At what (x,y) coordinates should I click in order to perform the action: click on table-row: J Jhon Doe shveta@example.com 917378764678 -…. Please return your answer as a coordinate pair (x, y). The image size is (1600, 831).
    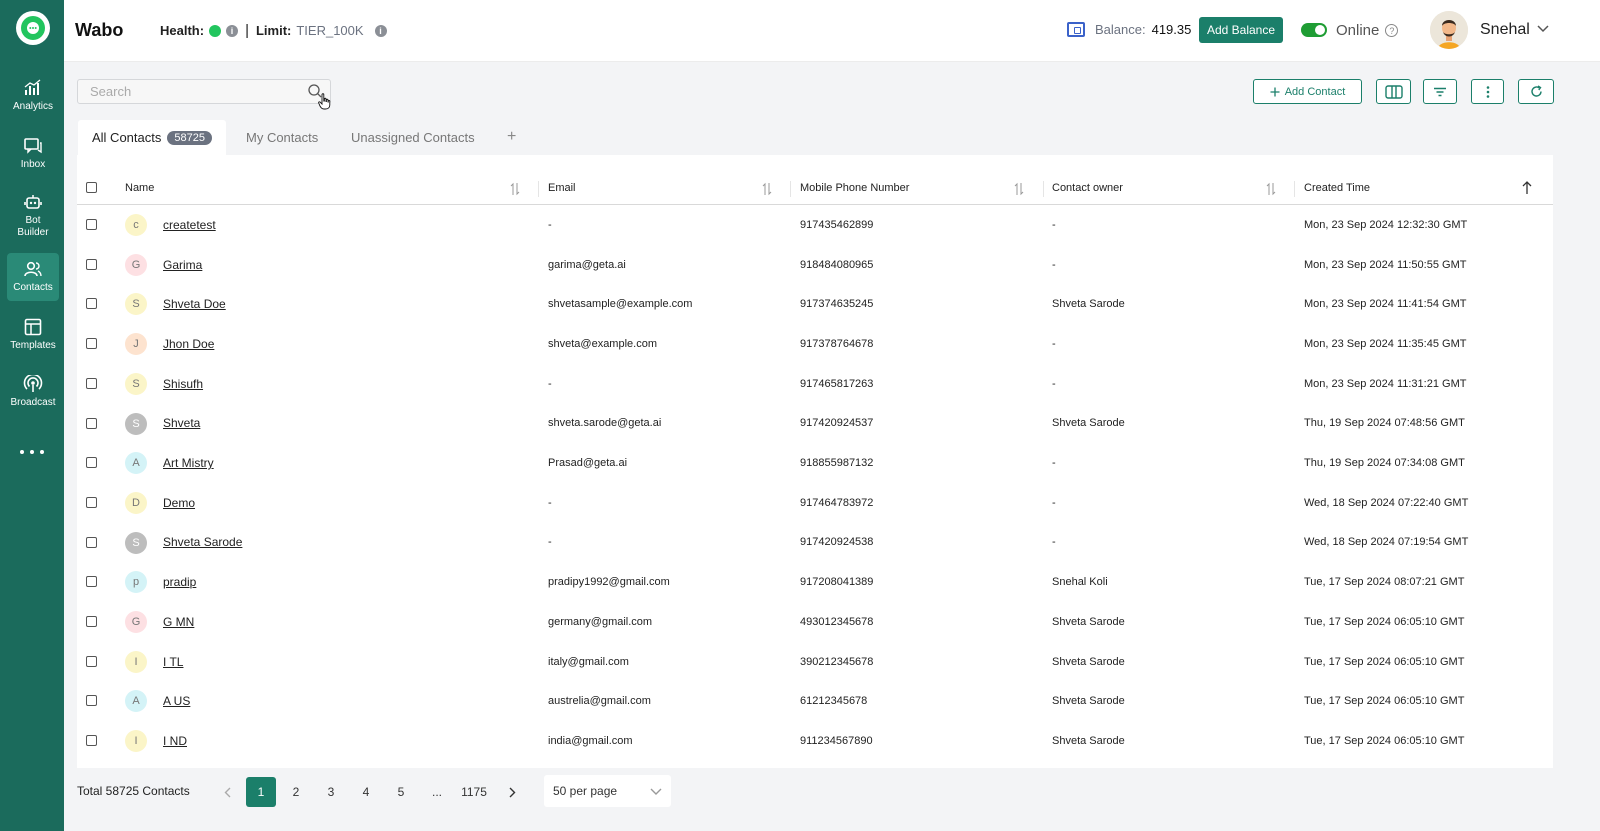
    Looking at the image, I should click on (815, 344).